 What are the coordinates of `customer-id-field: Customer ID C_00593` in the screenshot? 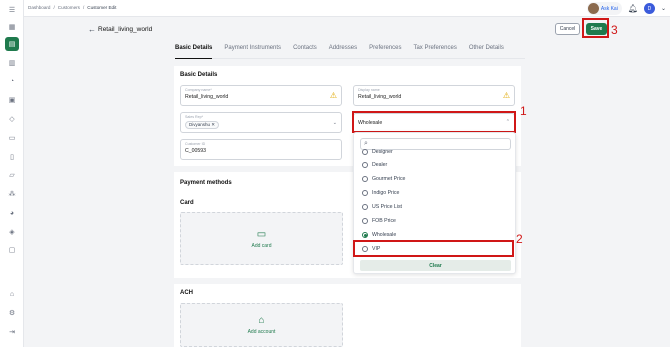 It's located at (261, 149).